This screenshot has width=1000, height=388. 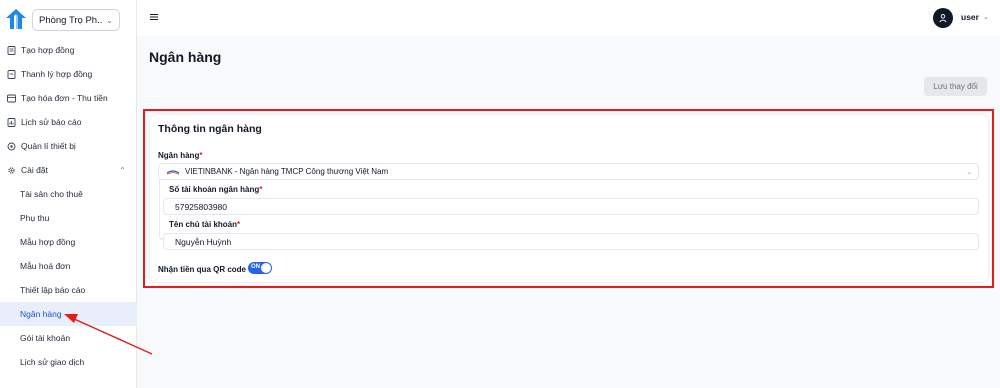 I want to click on sidebar-item-label: Cài đặt, so click(x=34, y=170).